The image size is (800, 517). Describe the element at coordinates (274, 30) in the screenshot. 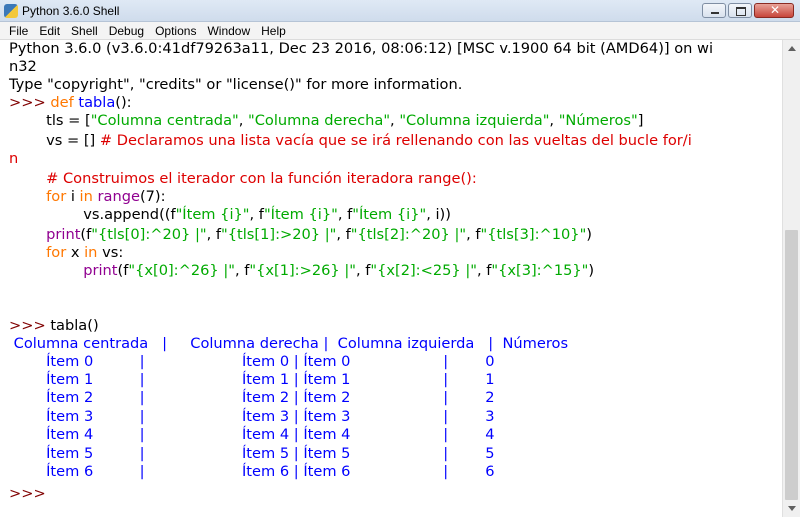

I see `menu-help: Help` at that location.